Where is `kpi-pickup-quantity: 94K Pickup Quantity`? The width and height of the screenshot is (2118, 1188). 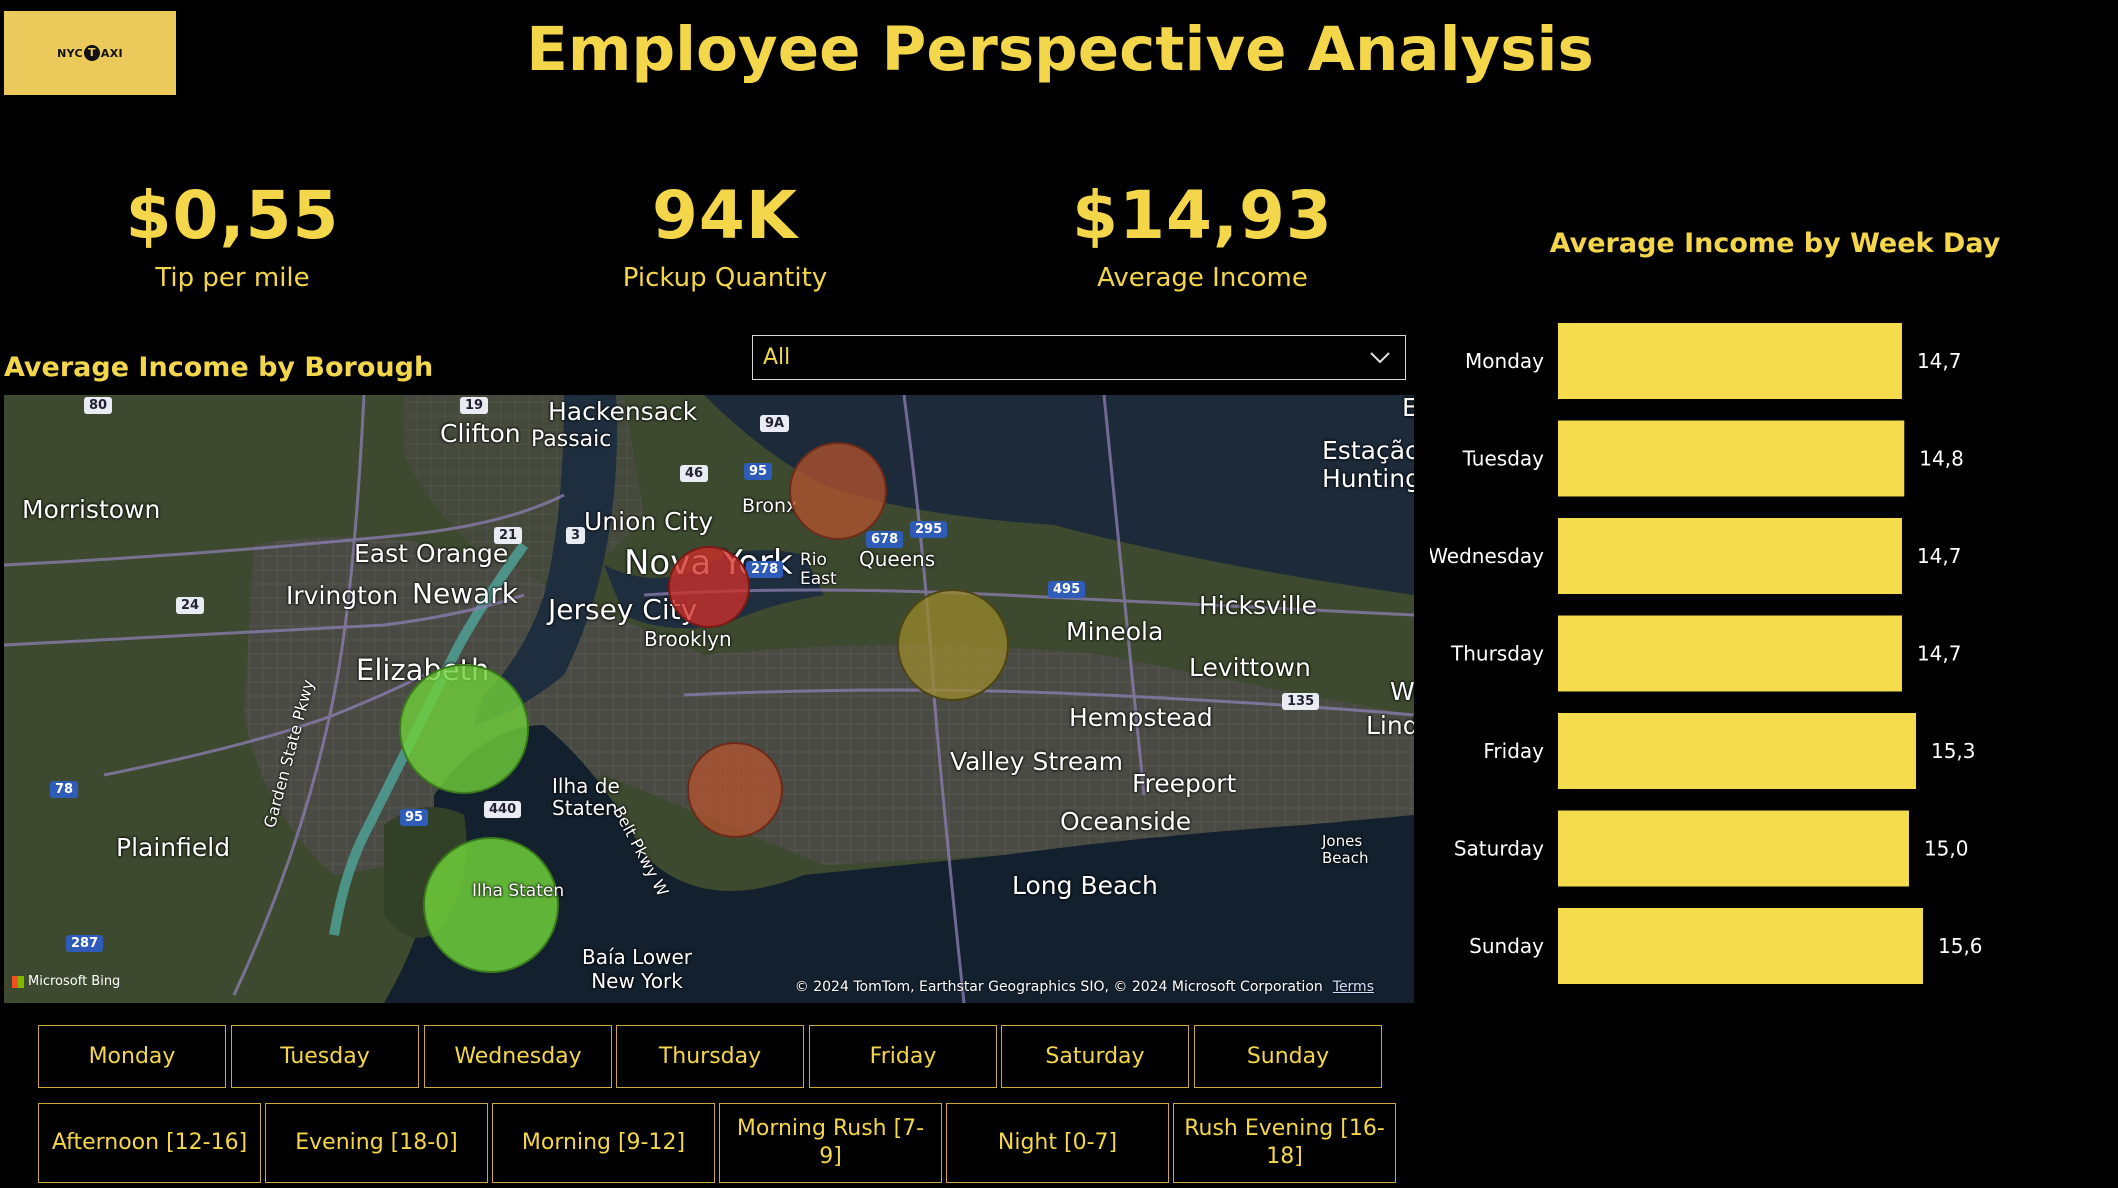
kpi-pickup-quantity: 94K Pickup Quantity is located at coordinates (725, 236).